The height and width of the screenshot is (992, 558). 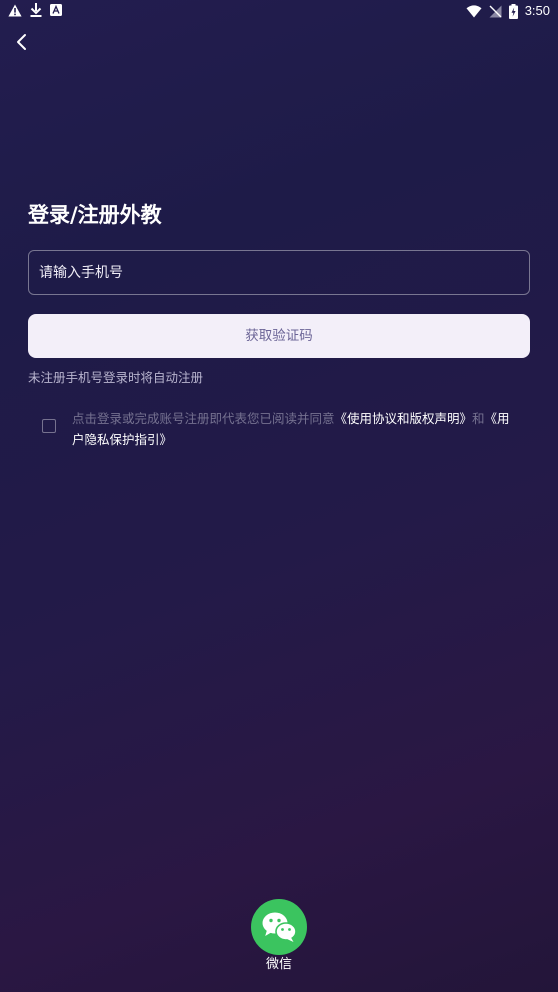 What do you see at coordinates (478, 418) in the screenshot?
I see `agreement-and: 和` at bounding box center [478, 418].